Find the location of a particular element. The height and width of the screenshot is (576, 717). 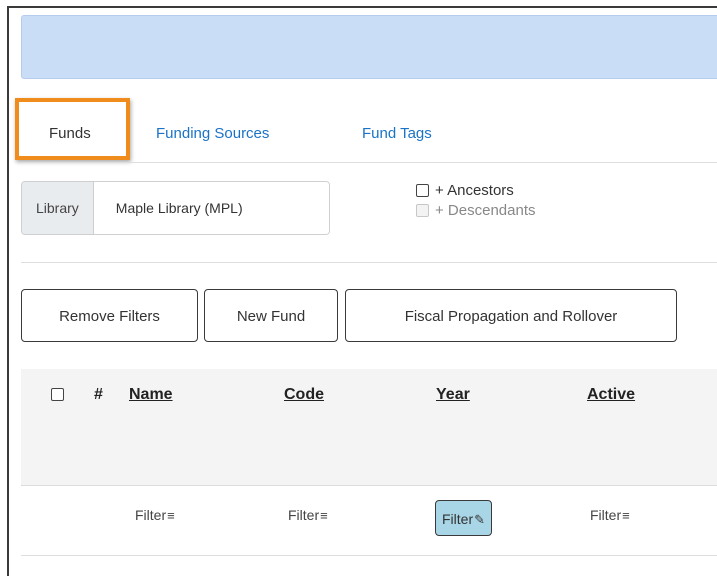

column-header-code: Code is located at coordinates (304, 395).